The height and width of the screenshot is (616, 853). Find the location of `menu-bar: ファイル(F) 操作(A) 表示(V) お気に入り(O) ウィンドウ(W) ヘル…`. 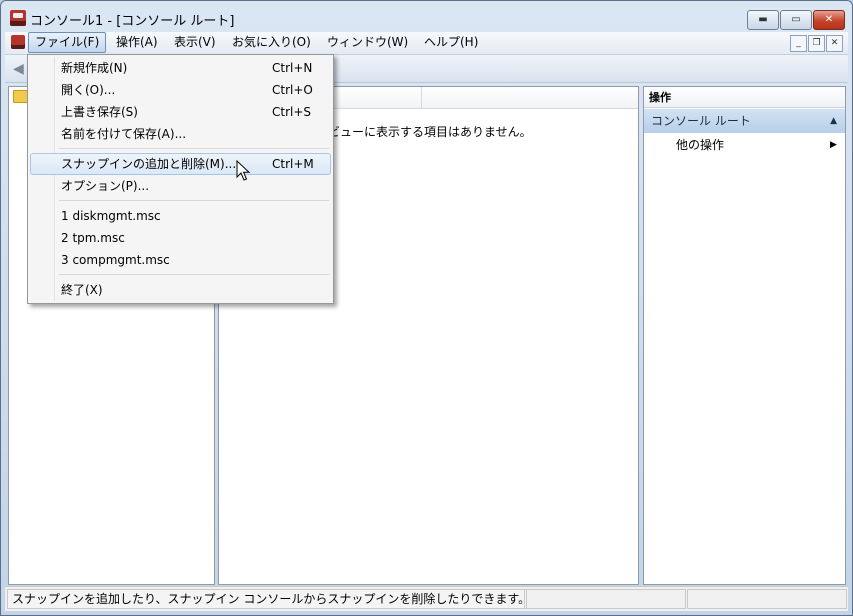

menu-bar: ファイル(F) 操作(A) 表示(V) お気に入り(O) ウィンドウ(W) ヘル… is located at coordinates (426, 43).